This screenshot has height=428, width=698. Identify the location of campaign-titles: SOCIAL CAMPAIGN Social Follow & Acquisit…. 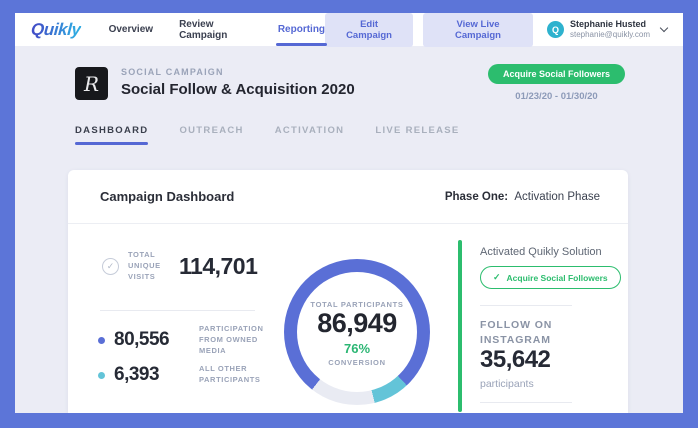
(238, 82).